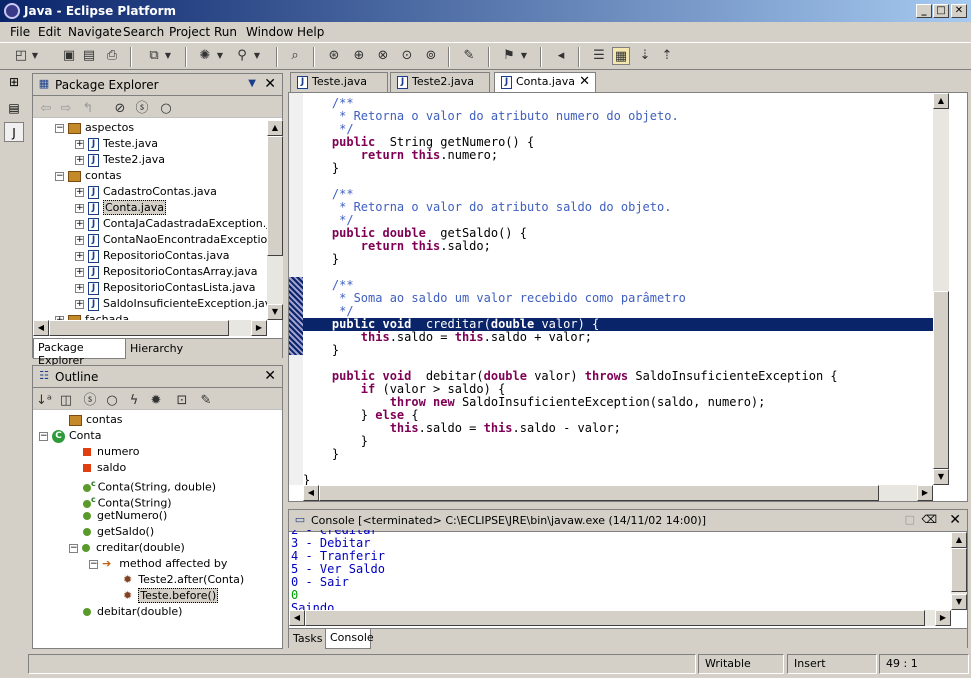 Image resolution: width=971 pixels, height=678 pixels. I want to click on package-vscroll: ▲ ▼, so click(275, 220).